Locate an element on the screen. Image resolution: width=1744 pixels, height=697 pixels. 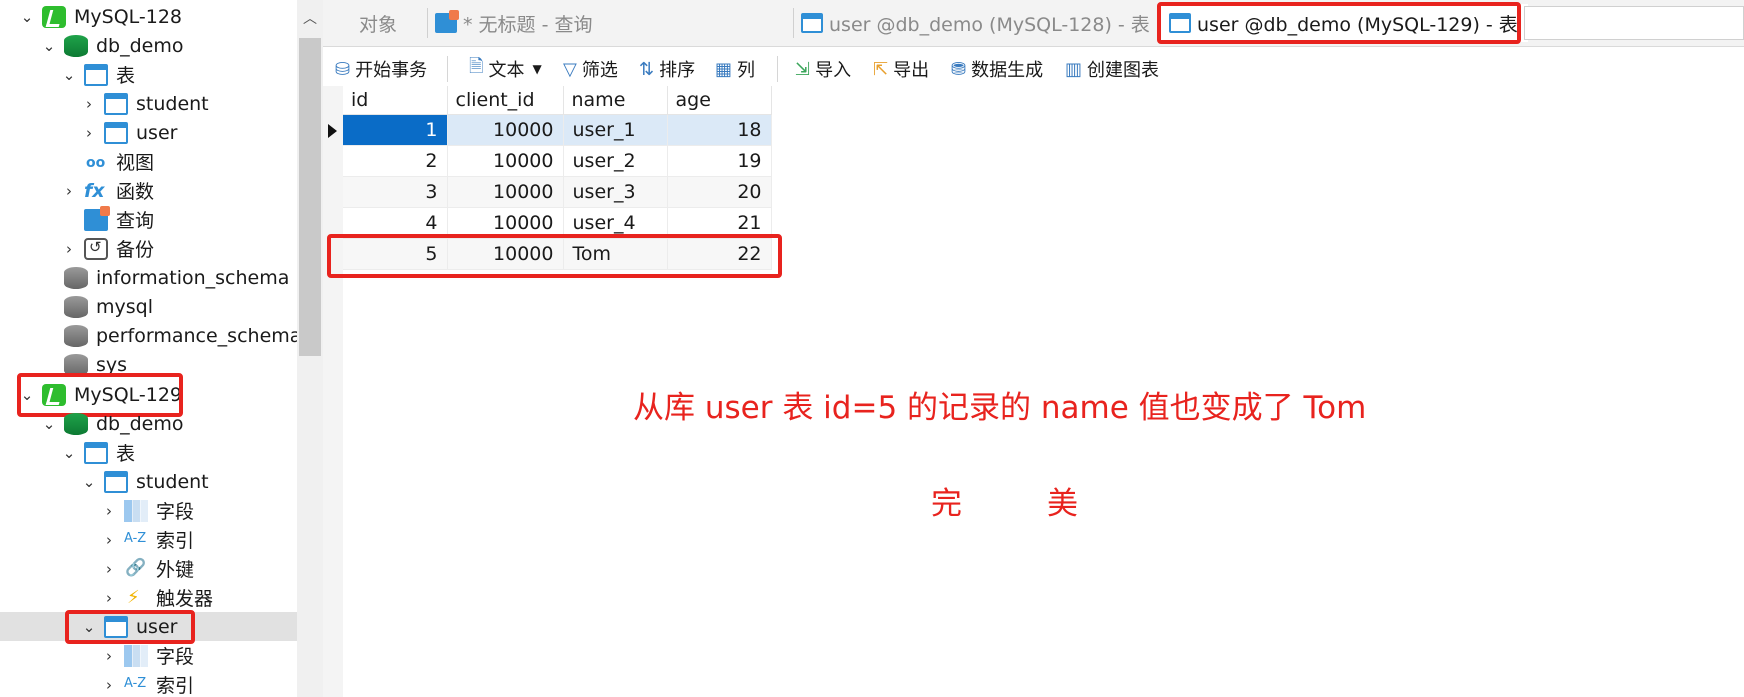
cell-id: 3 is located at coordinates (395, 192).